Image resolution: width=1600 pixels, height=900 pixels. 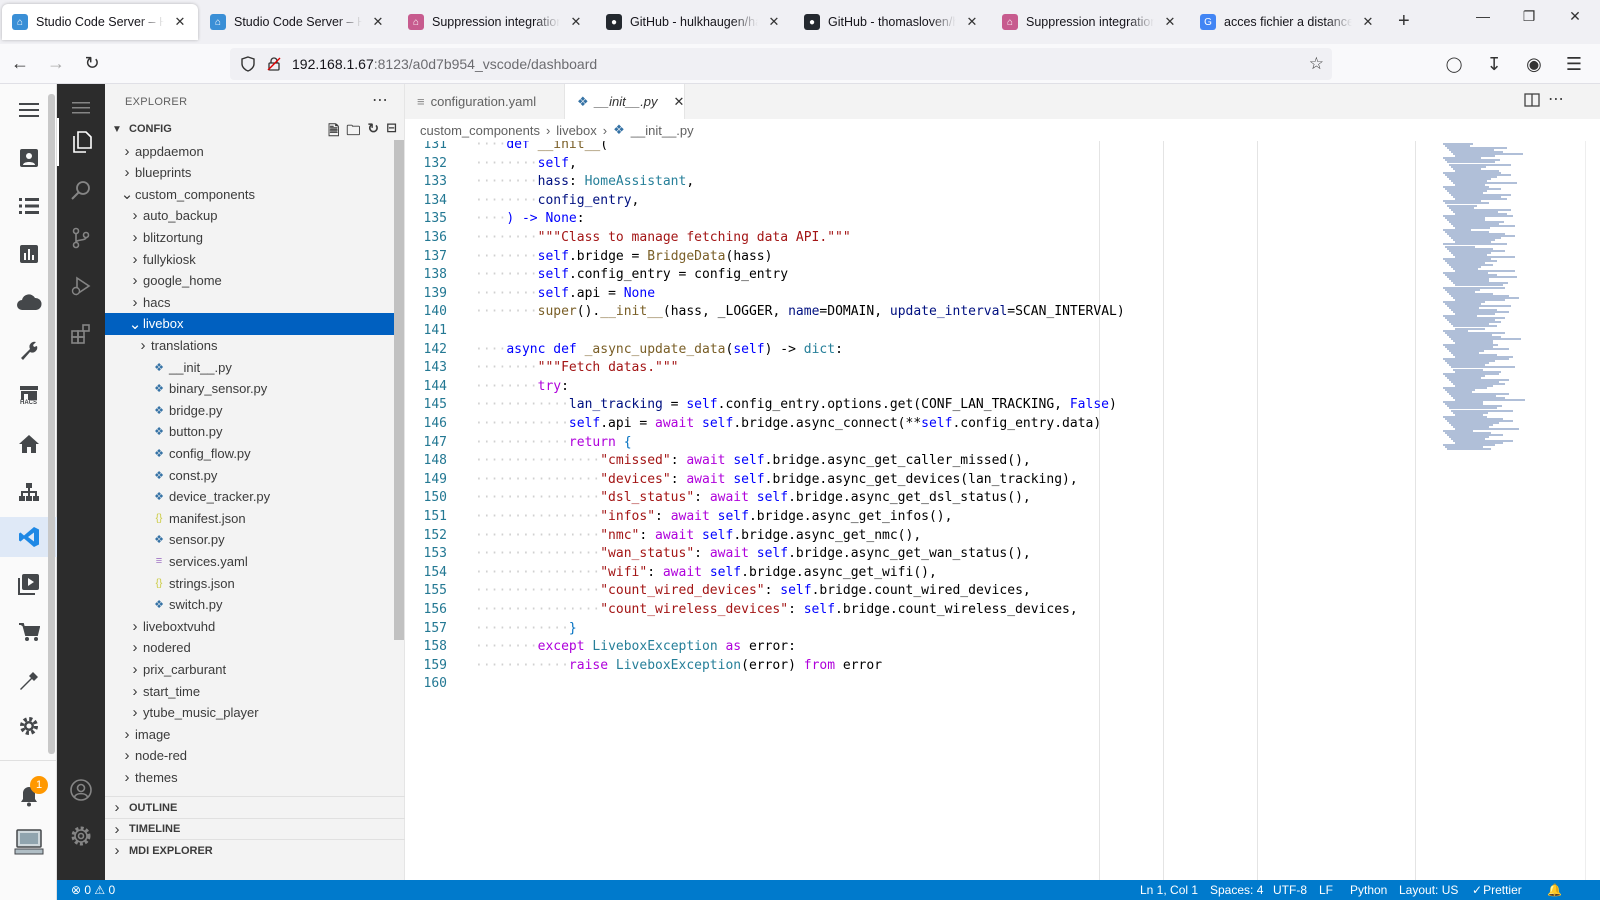 I want to click on section-timeline: › TIMELINE, so click(x=255, y=828).